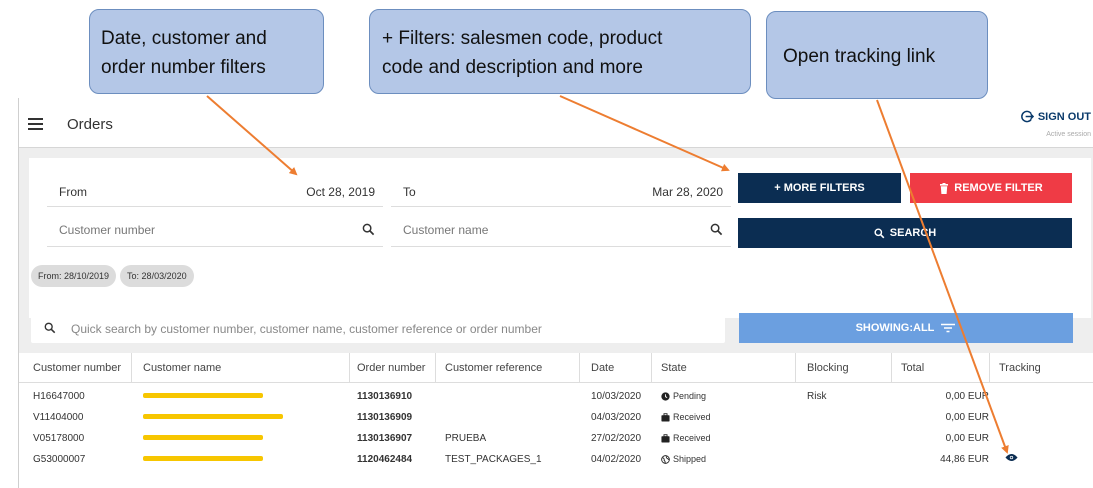 This screenshot has height=488, width=1093. I want to click on order-number-link: 1120462484, so click(384, 459).